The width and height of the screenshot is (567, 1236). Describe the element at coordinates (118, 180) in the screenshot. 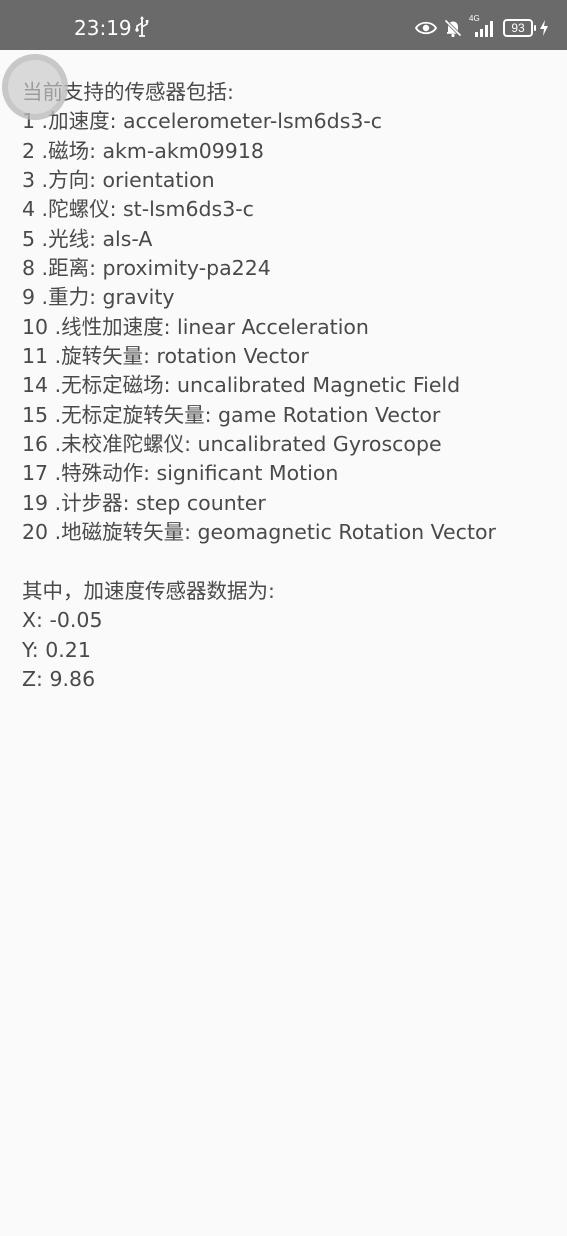

I see `sensor-item: 3 .方向: orientation` at that location.